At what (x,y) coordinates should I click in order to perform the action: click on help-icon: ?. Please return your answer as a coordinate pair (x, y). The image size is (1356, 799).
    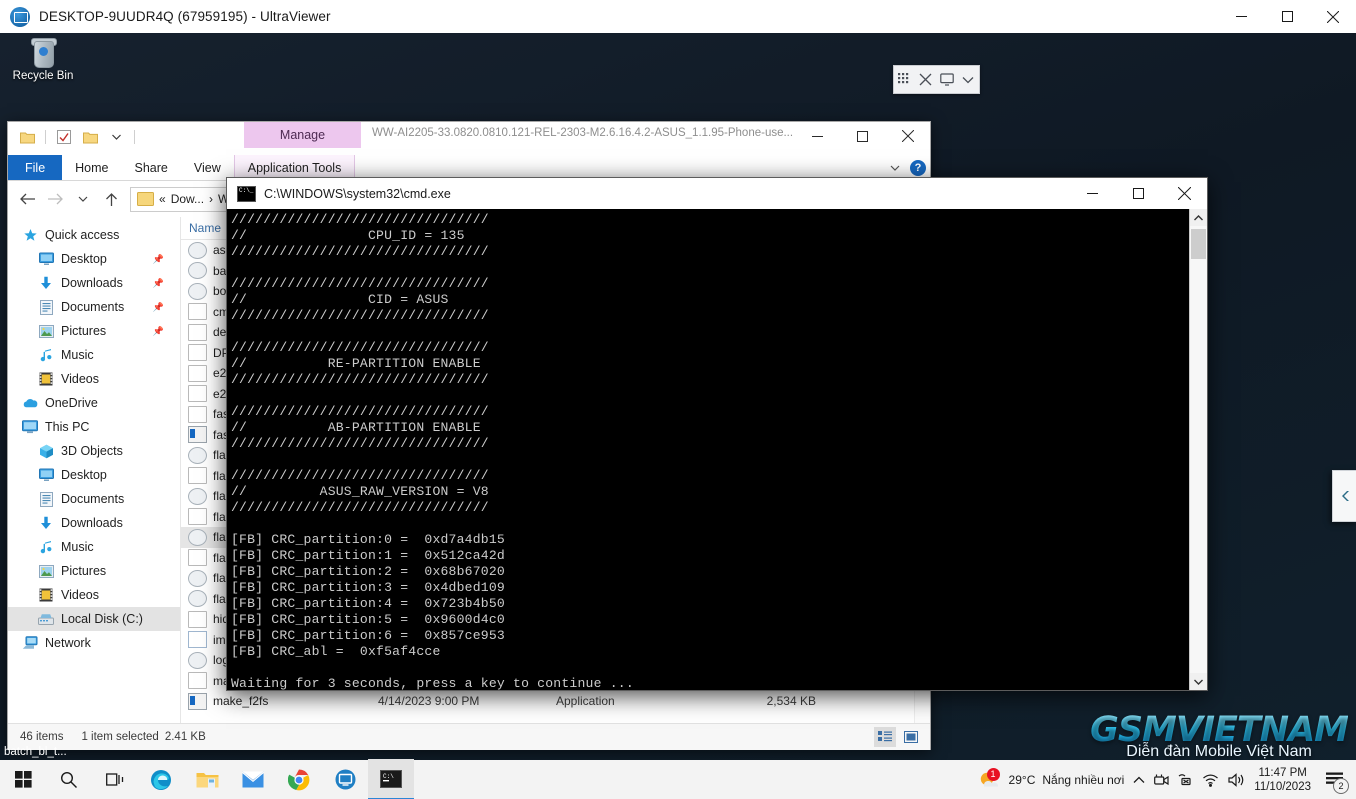
    Looking at the image, I should click on (918, 167).